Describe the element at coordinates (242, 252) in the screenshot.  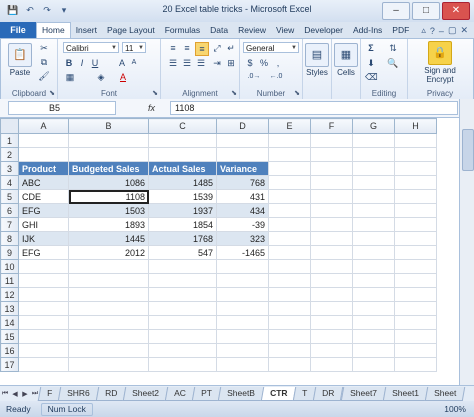
I see `table-cell: -1465` at that location.